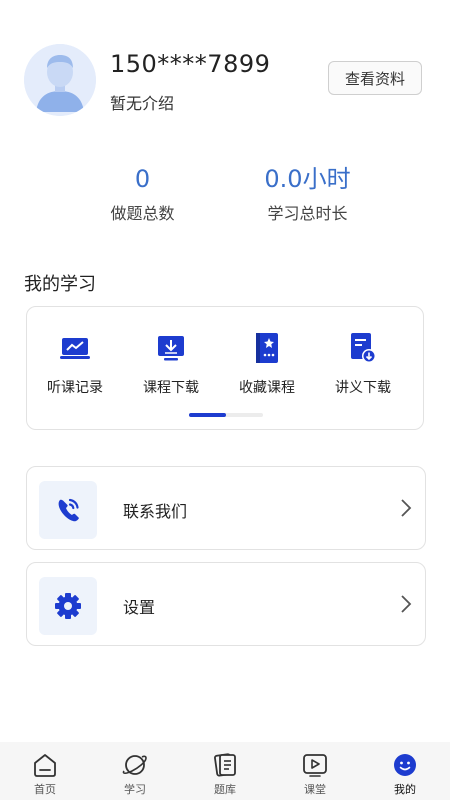 The image size is (450, 800). I want to click on study-items-row: 听课记录 课程下载 收藏课程 讲义下载, so click(225, 364).